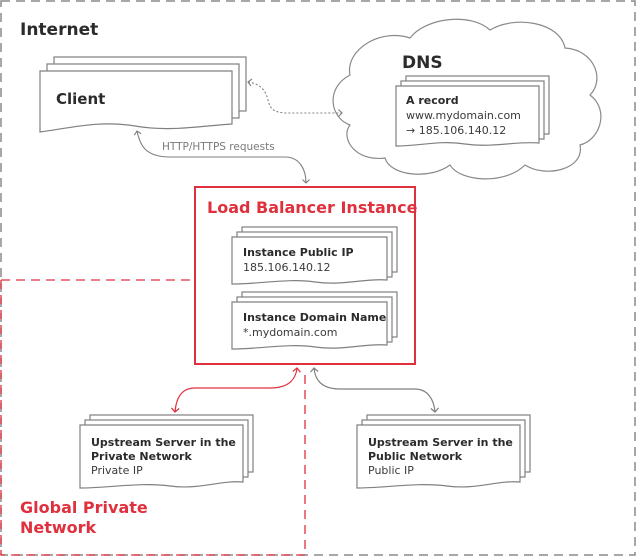 The image size is (636, 557). I want to click on upstream-private-title-line1: Upstream Server in the, so click(163, 442).